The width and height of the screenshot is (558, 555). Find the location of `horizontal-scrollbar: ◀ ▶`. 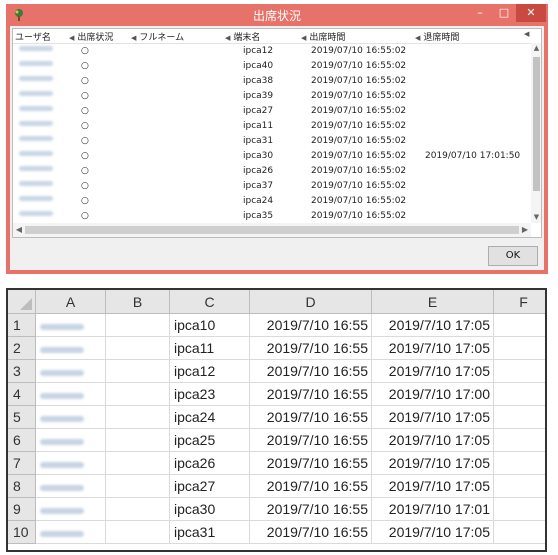

horizontal-scrollbar: ◀ ▶ is located at coordinates (272, 230).